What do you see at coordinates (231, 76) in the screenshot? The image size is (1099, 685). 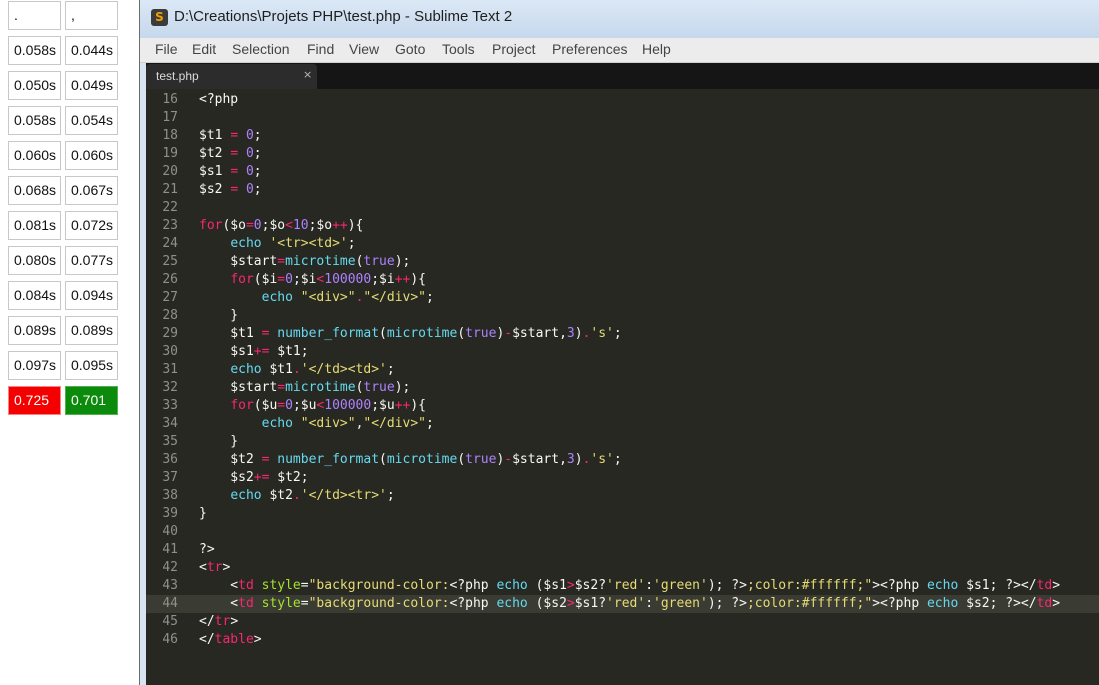 I see `tab-test-php: test.php ×` at bounding box center [231, 76].